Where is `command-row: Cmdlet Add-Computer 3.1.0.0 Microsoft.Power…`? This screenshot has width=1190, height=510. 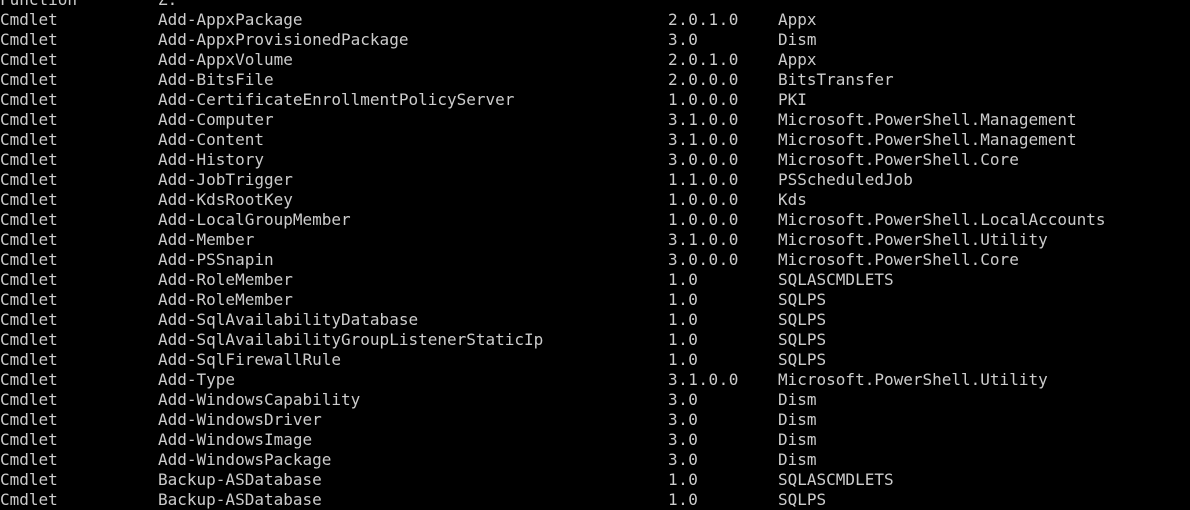 command-row: Cmdlet Add-Computer 3.1.0.0 Microsoft.Power… is located at coordinates (595, 120).